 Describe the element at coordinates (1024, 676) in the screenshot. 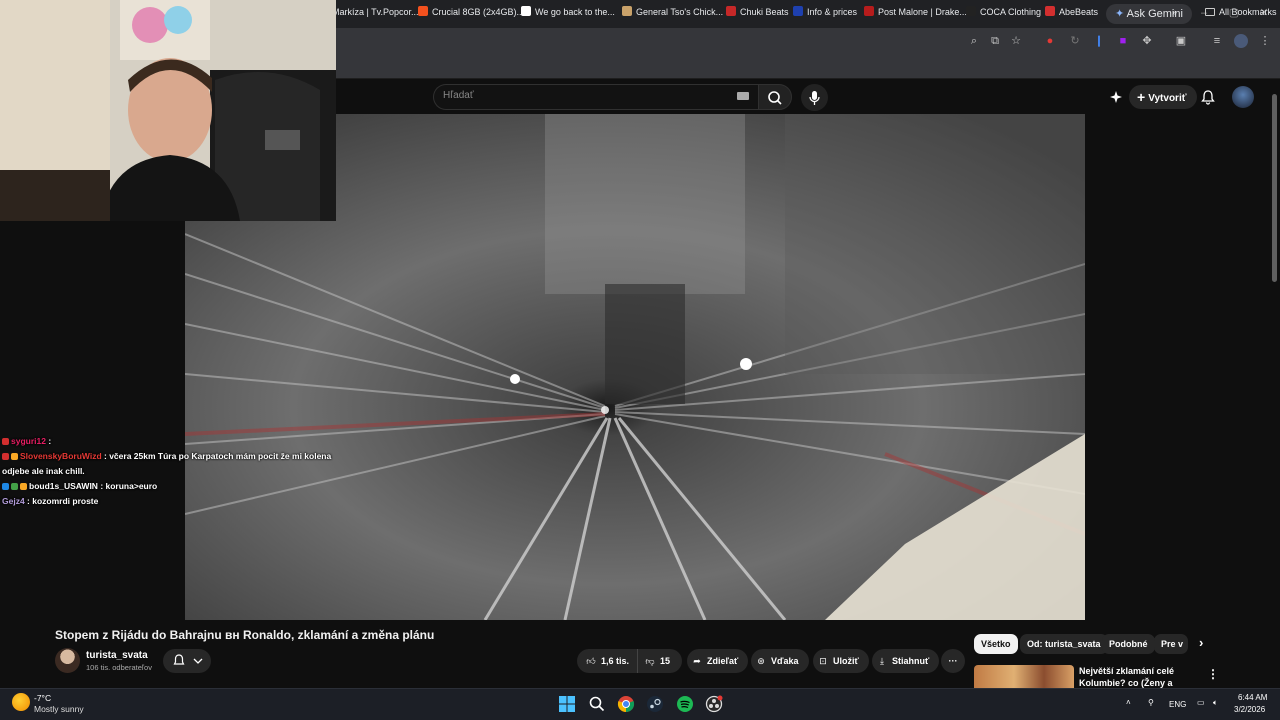

I see `recommended-thumbnail` at that location.